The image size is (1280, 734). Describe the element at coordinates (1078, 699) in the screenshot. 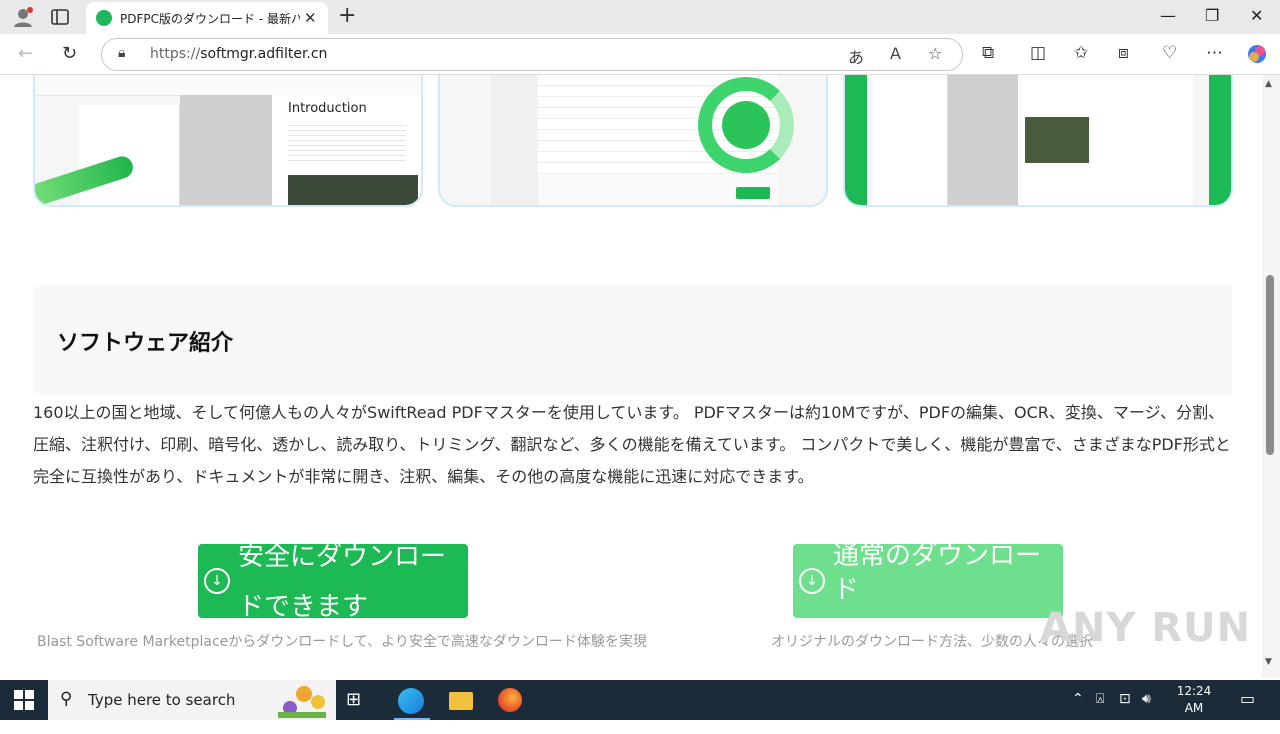

I see `show-hidden-icons-icon: ⌃` at that location.